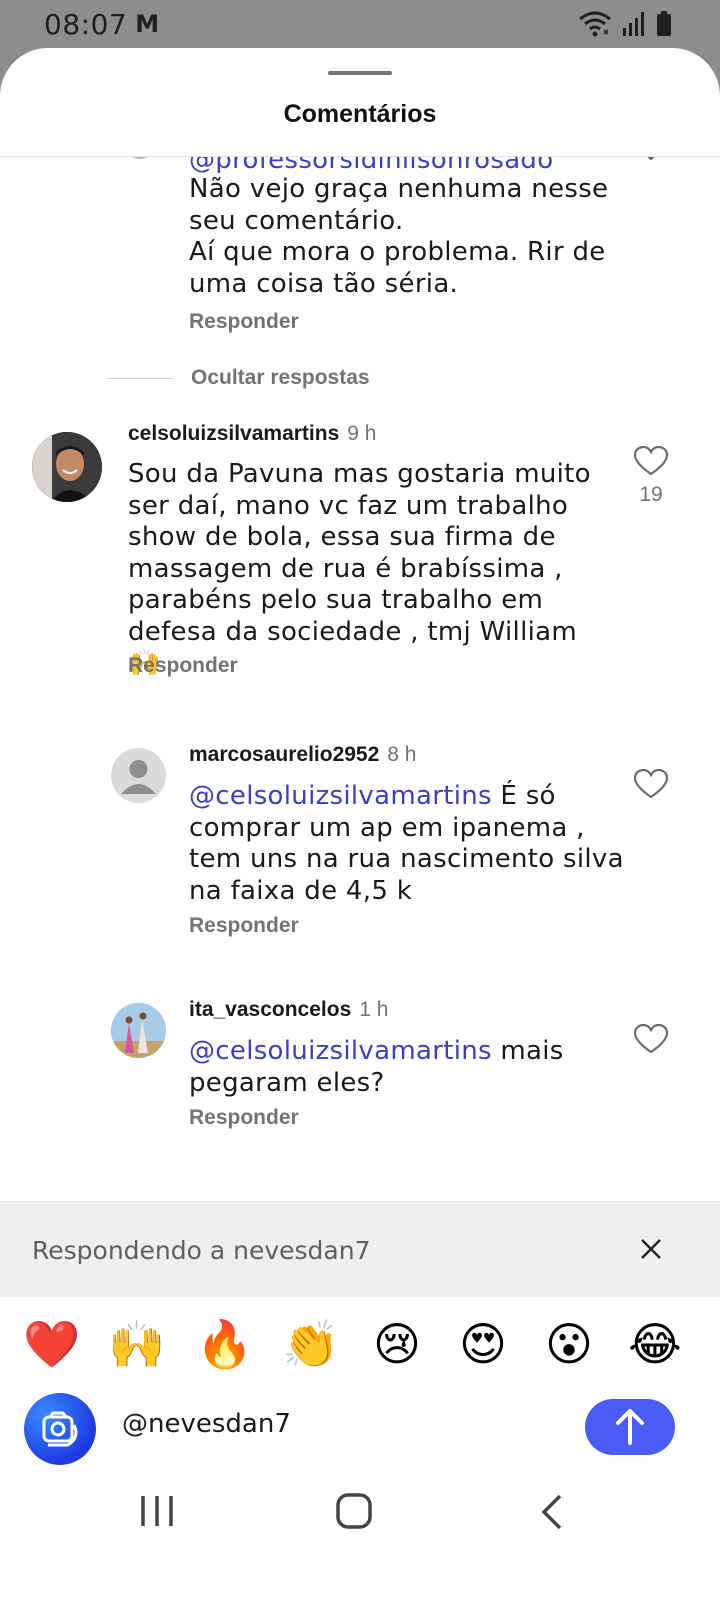 The width and height of the screenshot is (720, 1600). What do you see at coordinates (374, 1009) in the screenshot?
I see `timestamp: 1 h` at bounding box center [374, 1009].